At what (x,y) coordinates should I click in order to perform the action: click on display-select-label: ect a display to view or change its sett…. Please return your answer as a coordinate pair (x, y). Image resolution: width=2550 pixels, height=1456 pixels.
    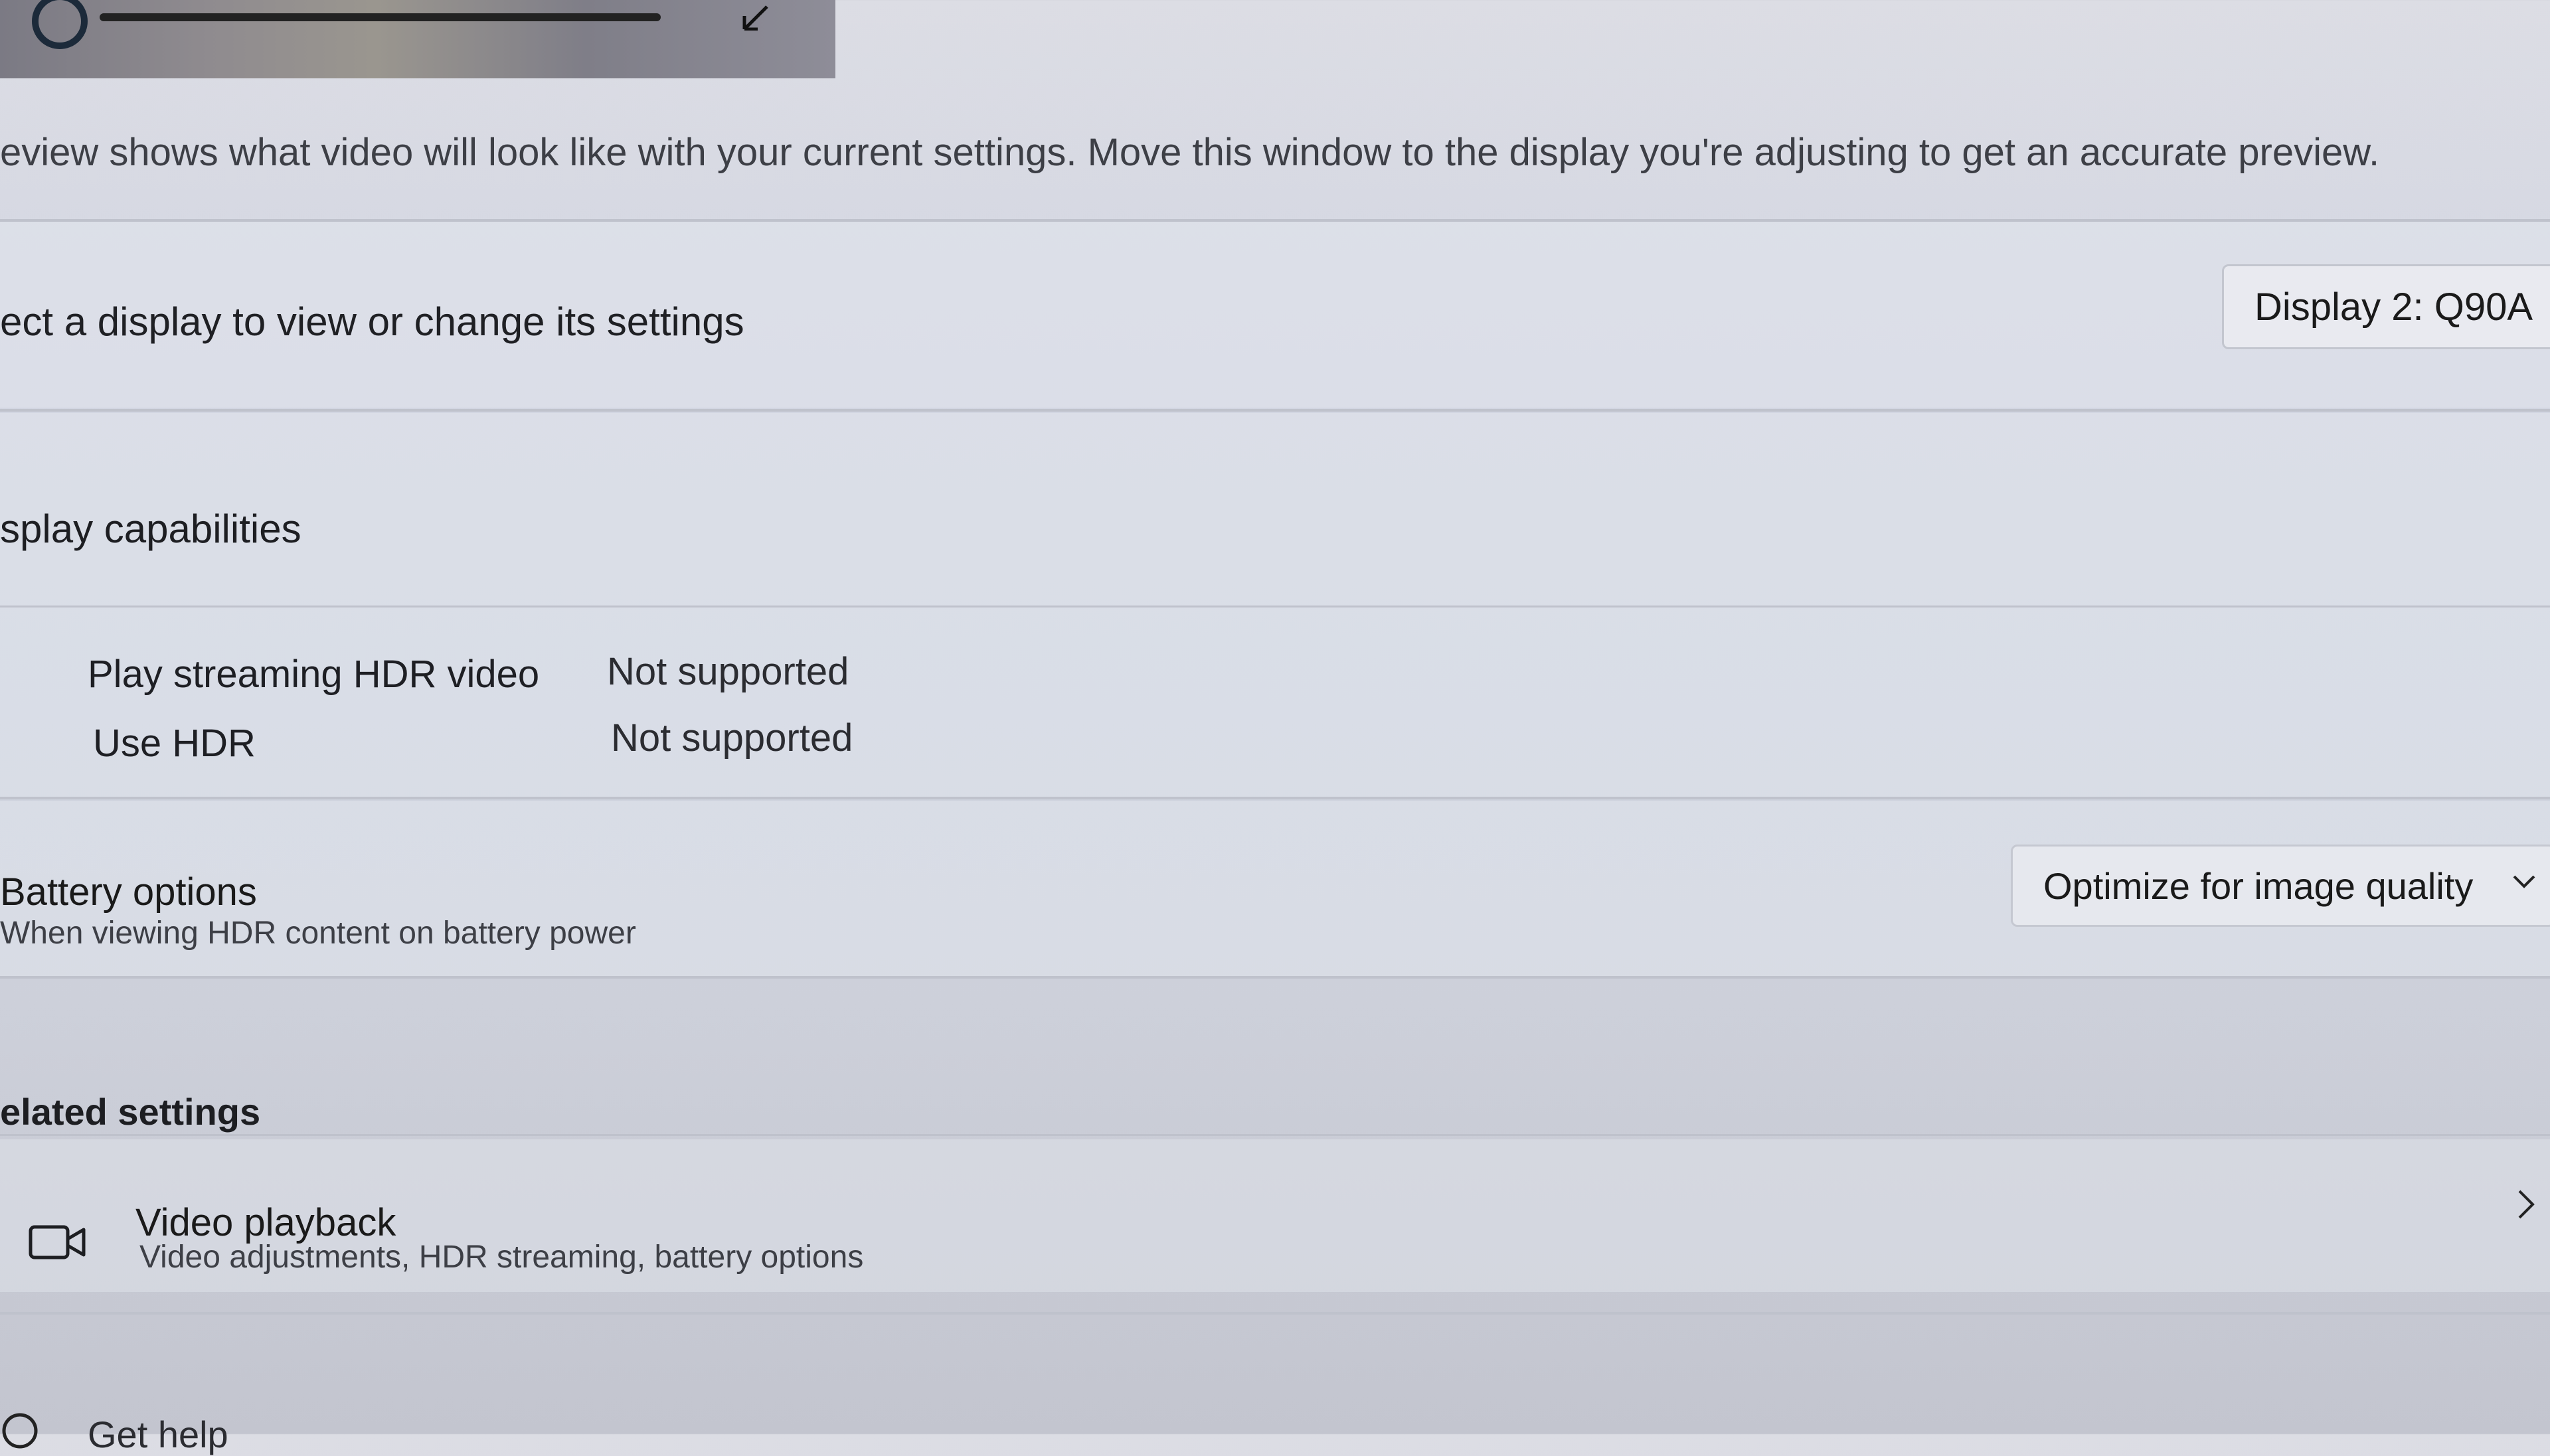
    Looking at the image, I should click on (372, 321).